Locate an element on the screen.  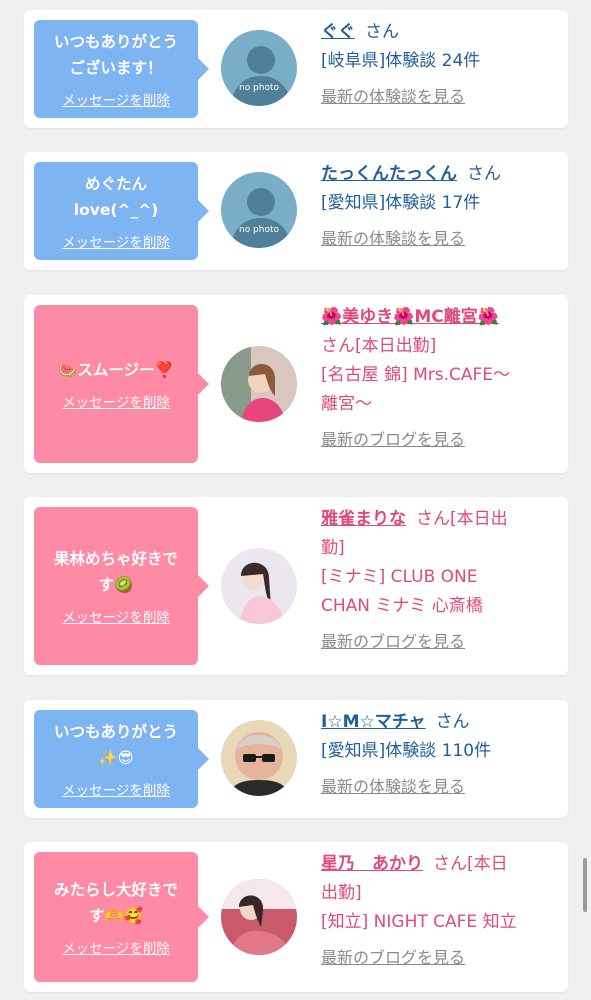
message-bubble: みたらし大好きで す🫶🥰 メッセージを削除 is located at coordinates (121, 917).